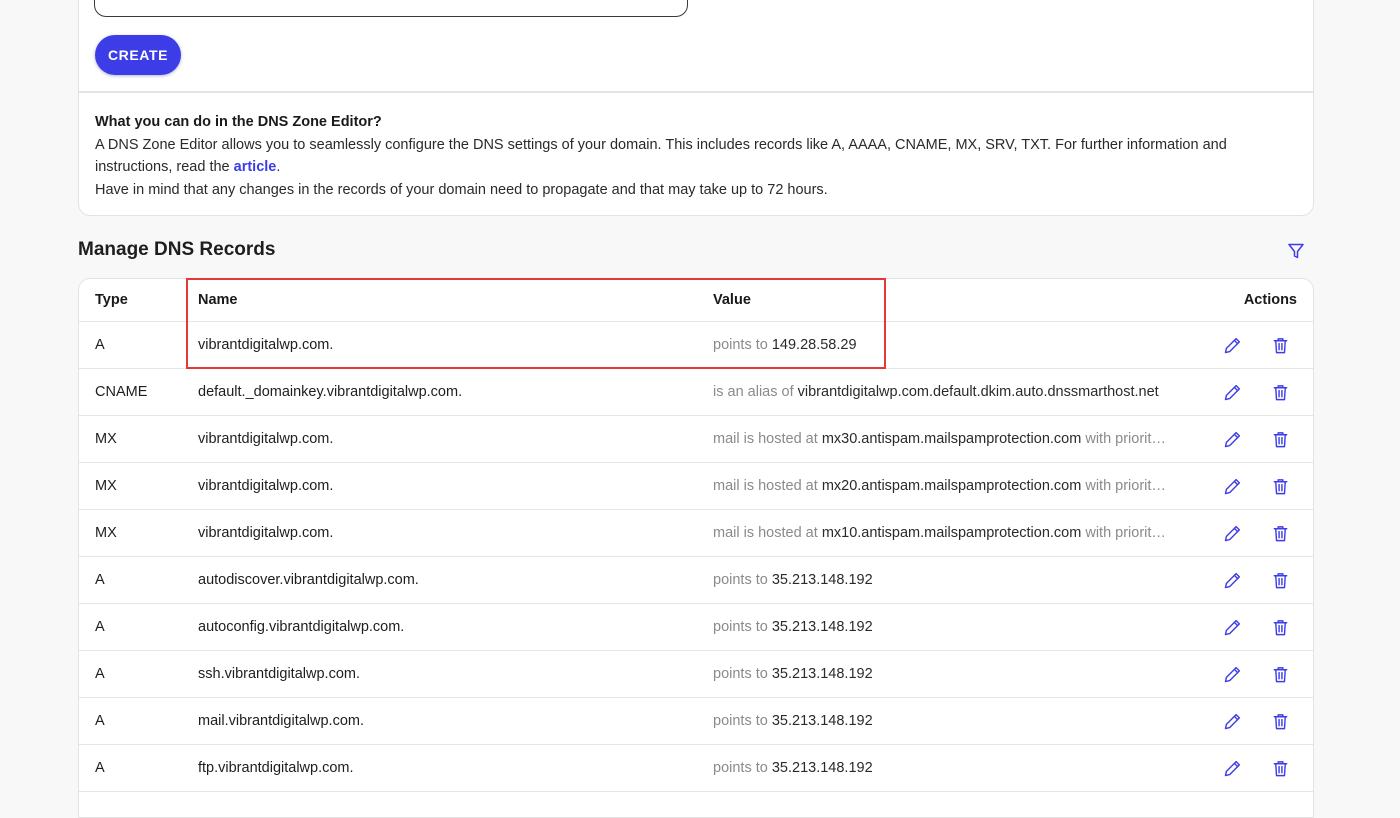  Describe the element at coordinates (1296, 251) in the screenshot. I see `filter-icon` at that location.